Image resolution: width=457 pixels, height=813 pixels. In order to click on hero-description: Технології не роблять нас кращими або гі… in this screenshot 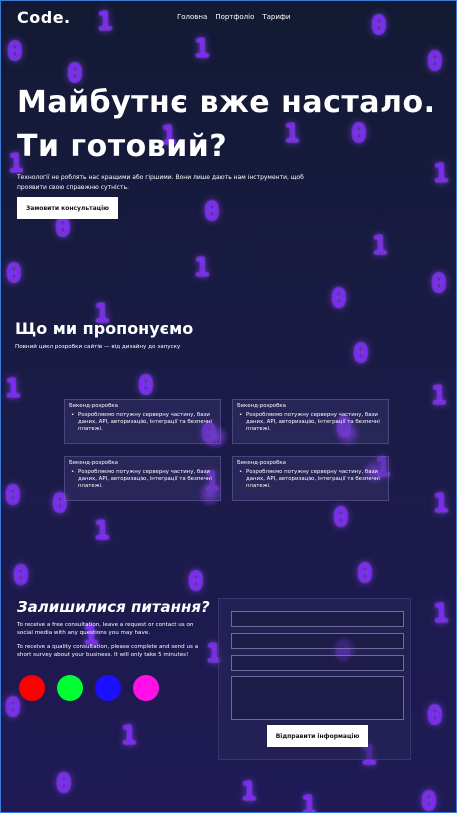, I will do `click(160, 182)`.